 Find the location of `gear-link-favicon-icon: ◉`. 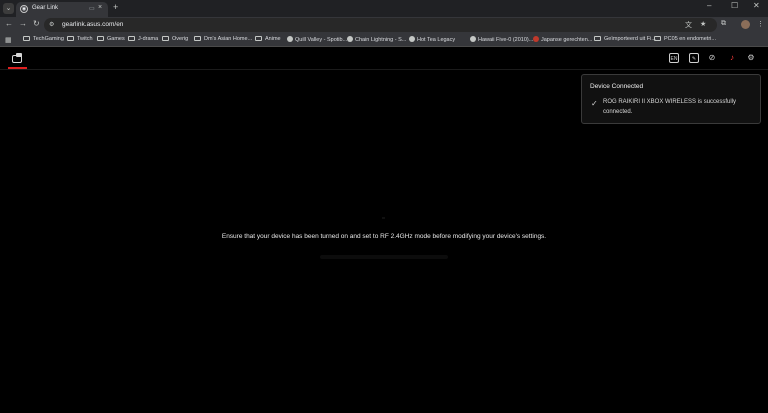

gear-link-favicon-icon: ◉ is located at coordinates (24, 9).